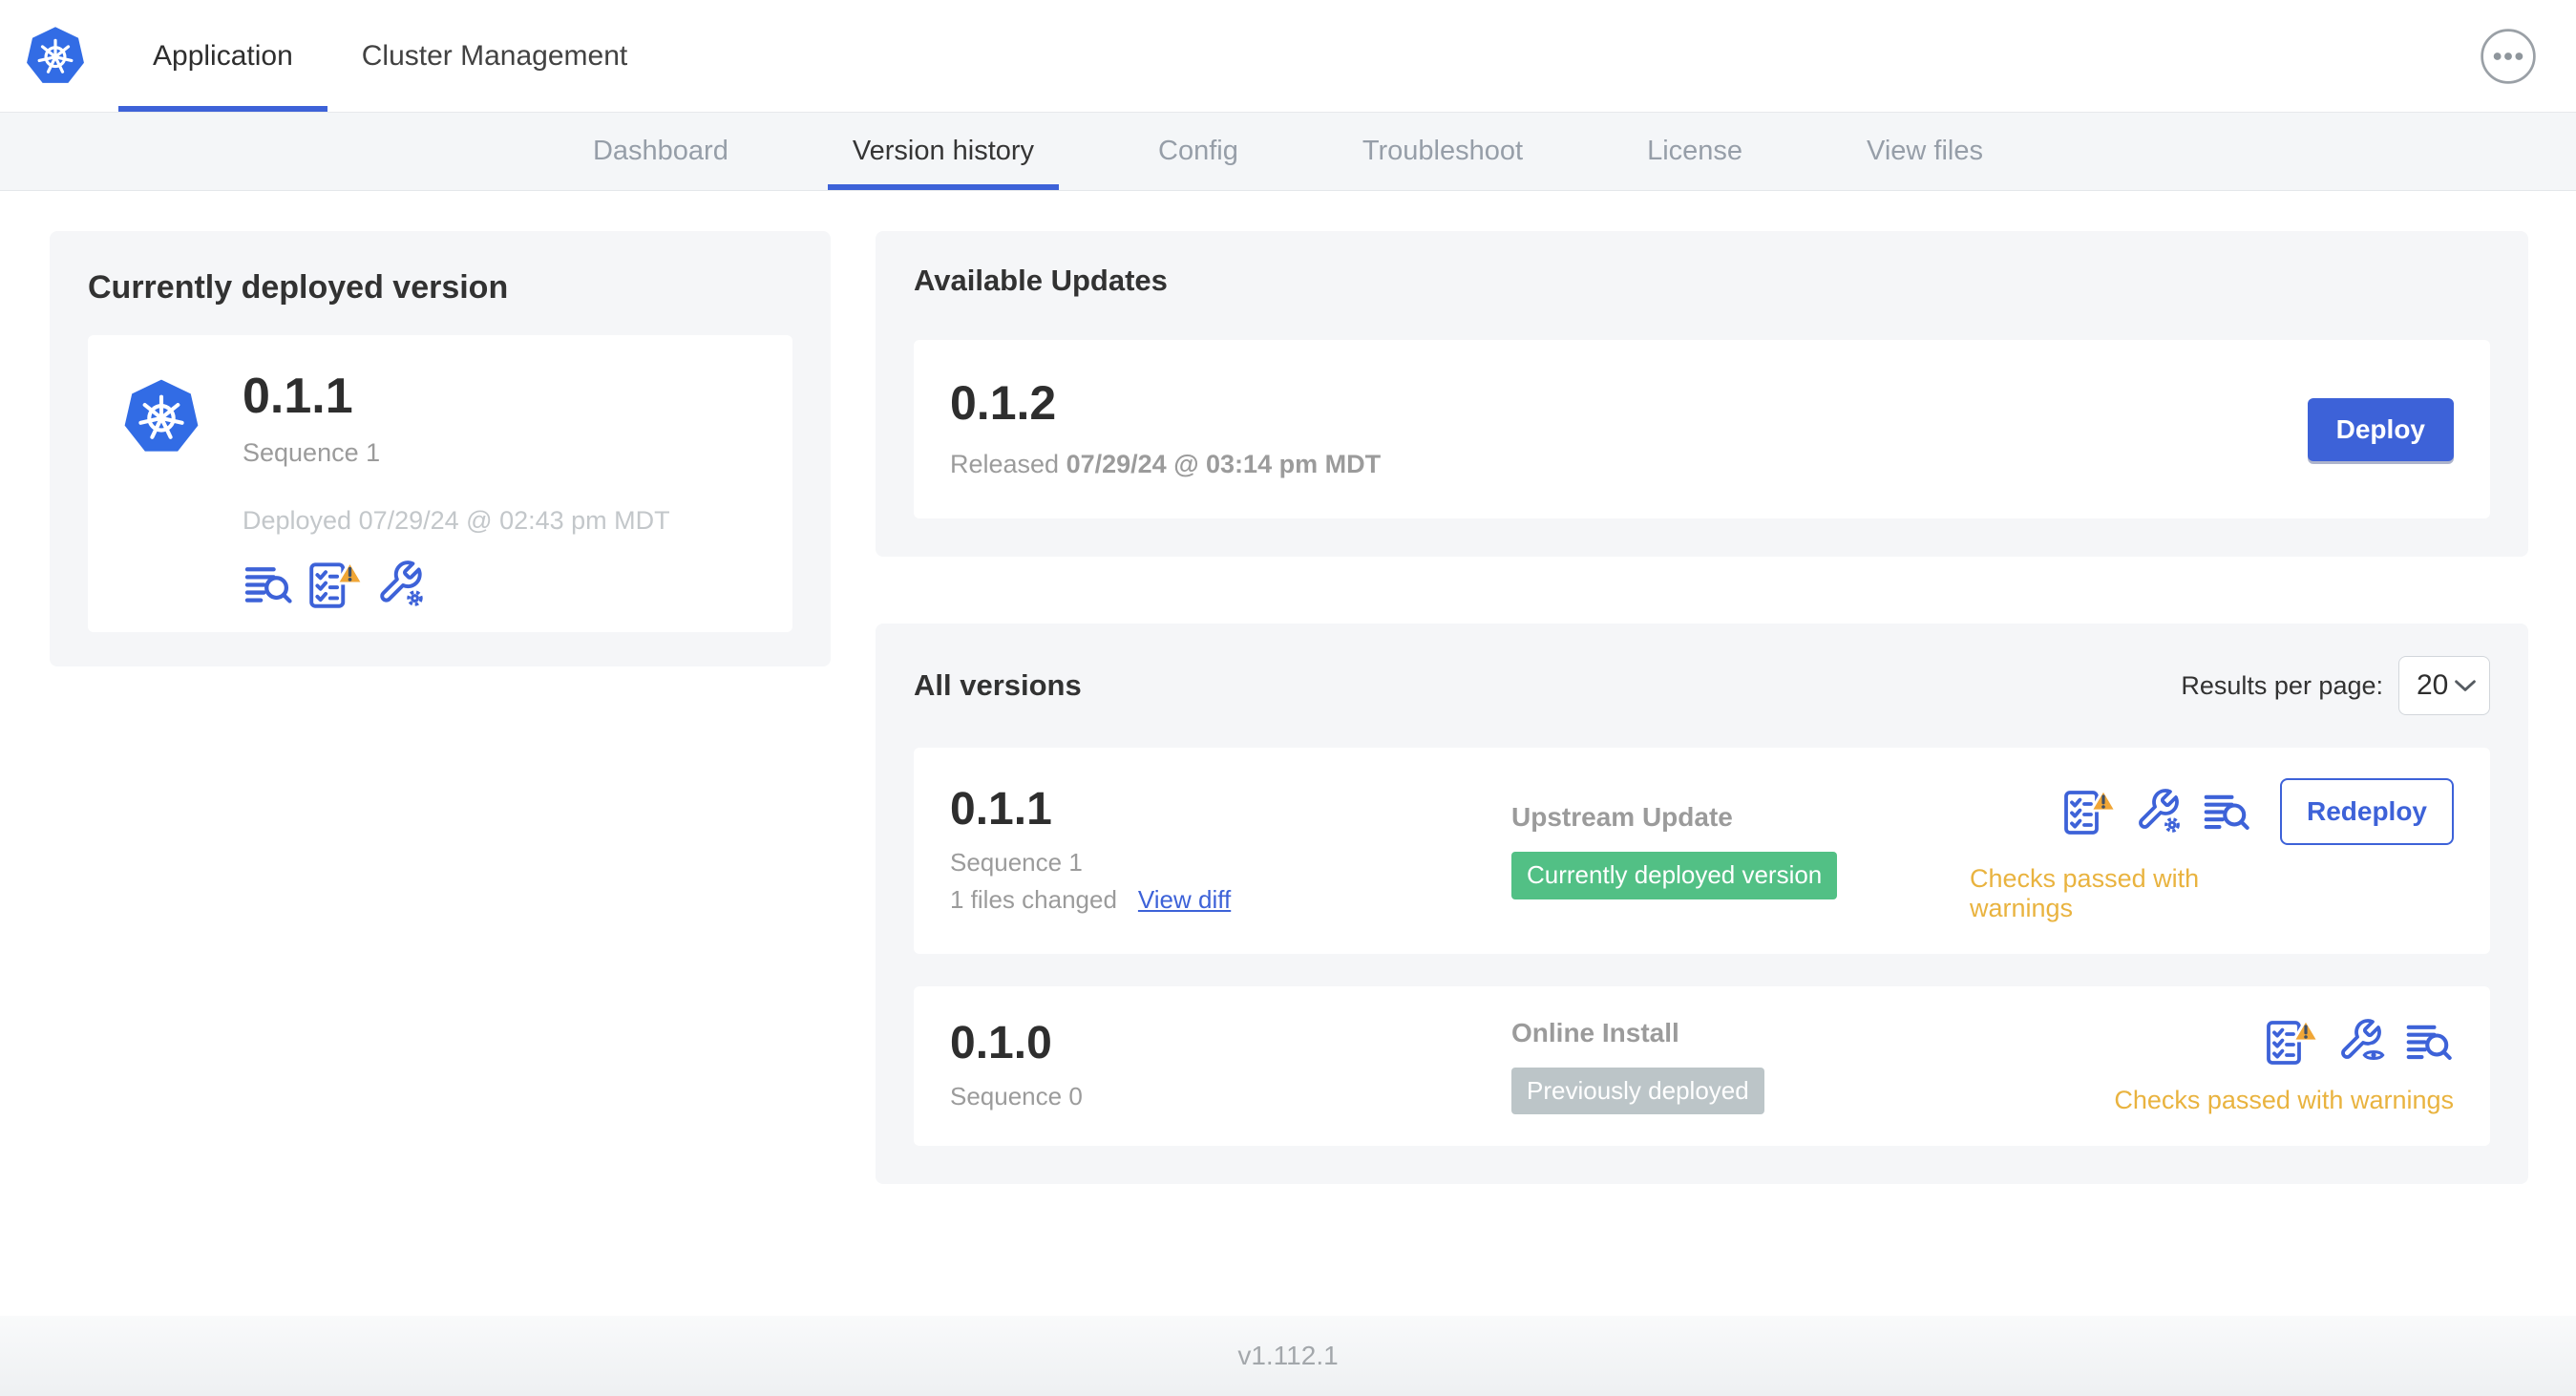  I want to click on subnav-version-history-label: Version history, so click(943, 151).